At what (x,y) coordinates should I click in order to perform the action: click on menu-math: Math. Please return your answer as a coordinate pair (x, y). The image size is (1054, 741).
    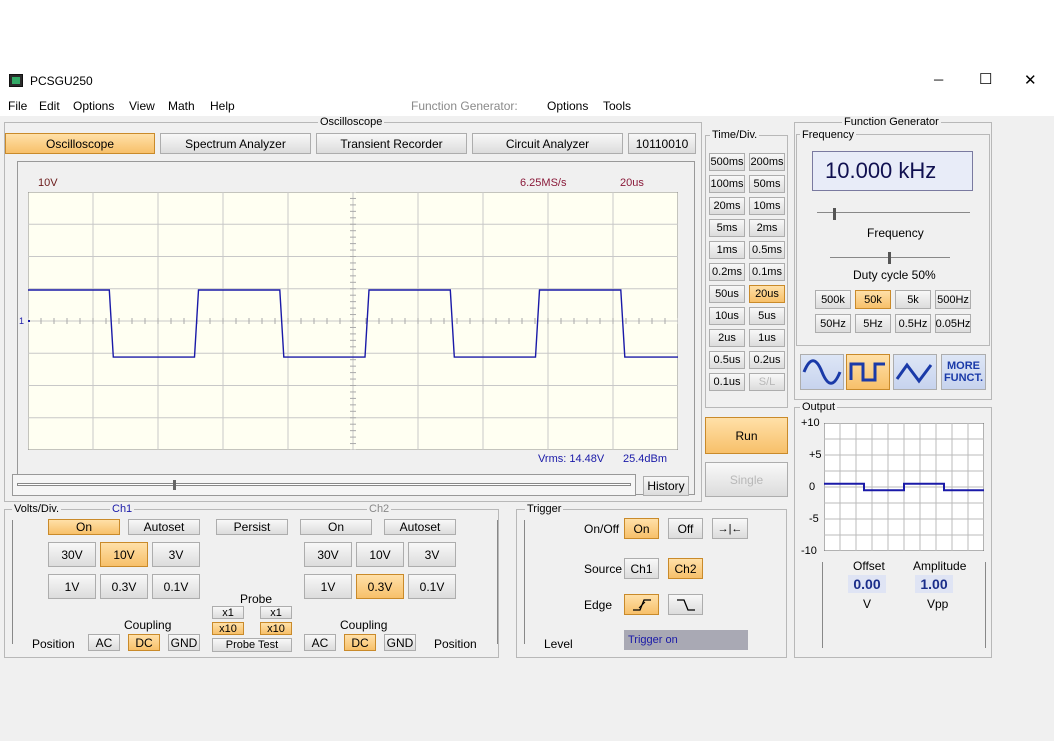
    Looking at the image, I should click on (181, 106).